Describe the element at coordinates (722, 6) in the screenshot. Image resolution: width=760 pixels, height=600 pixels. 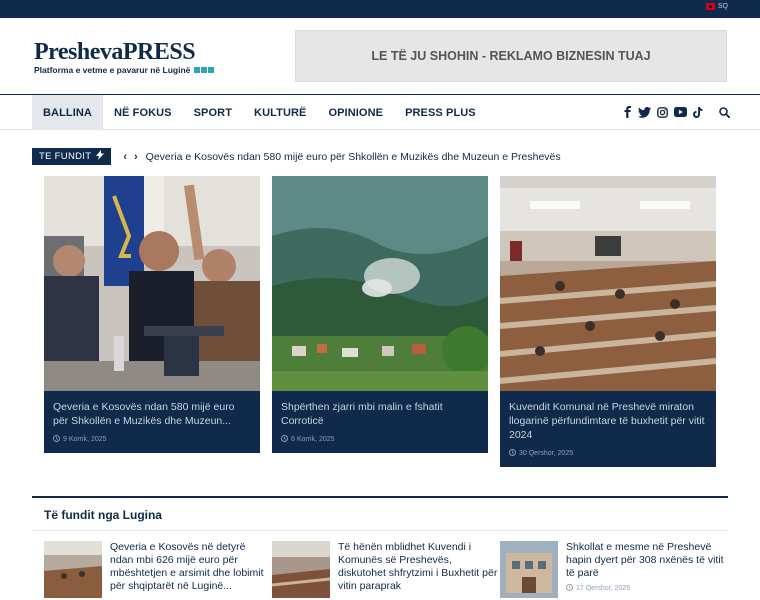
I see `language-label: SQ` at that location.